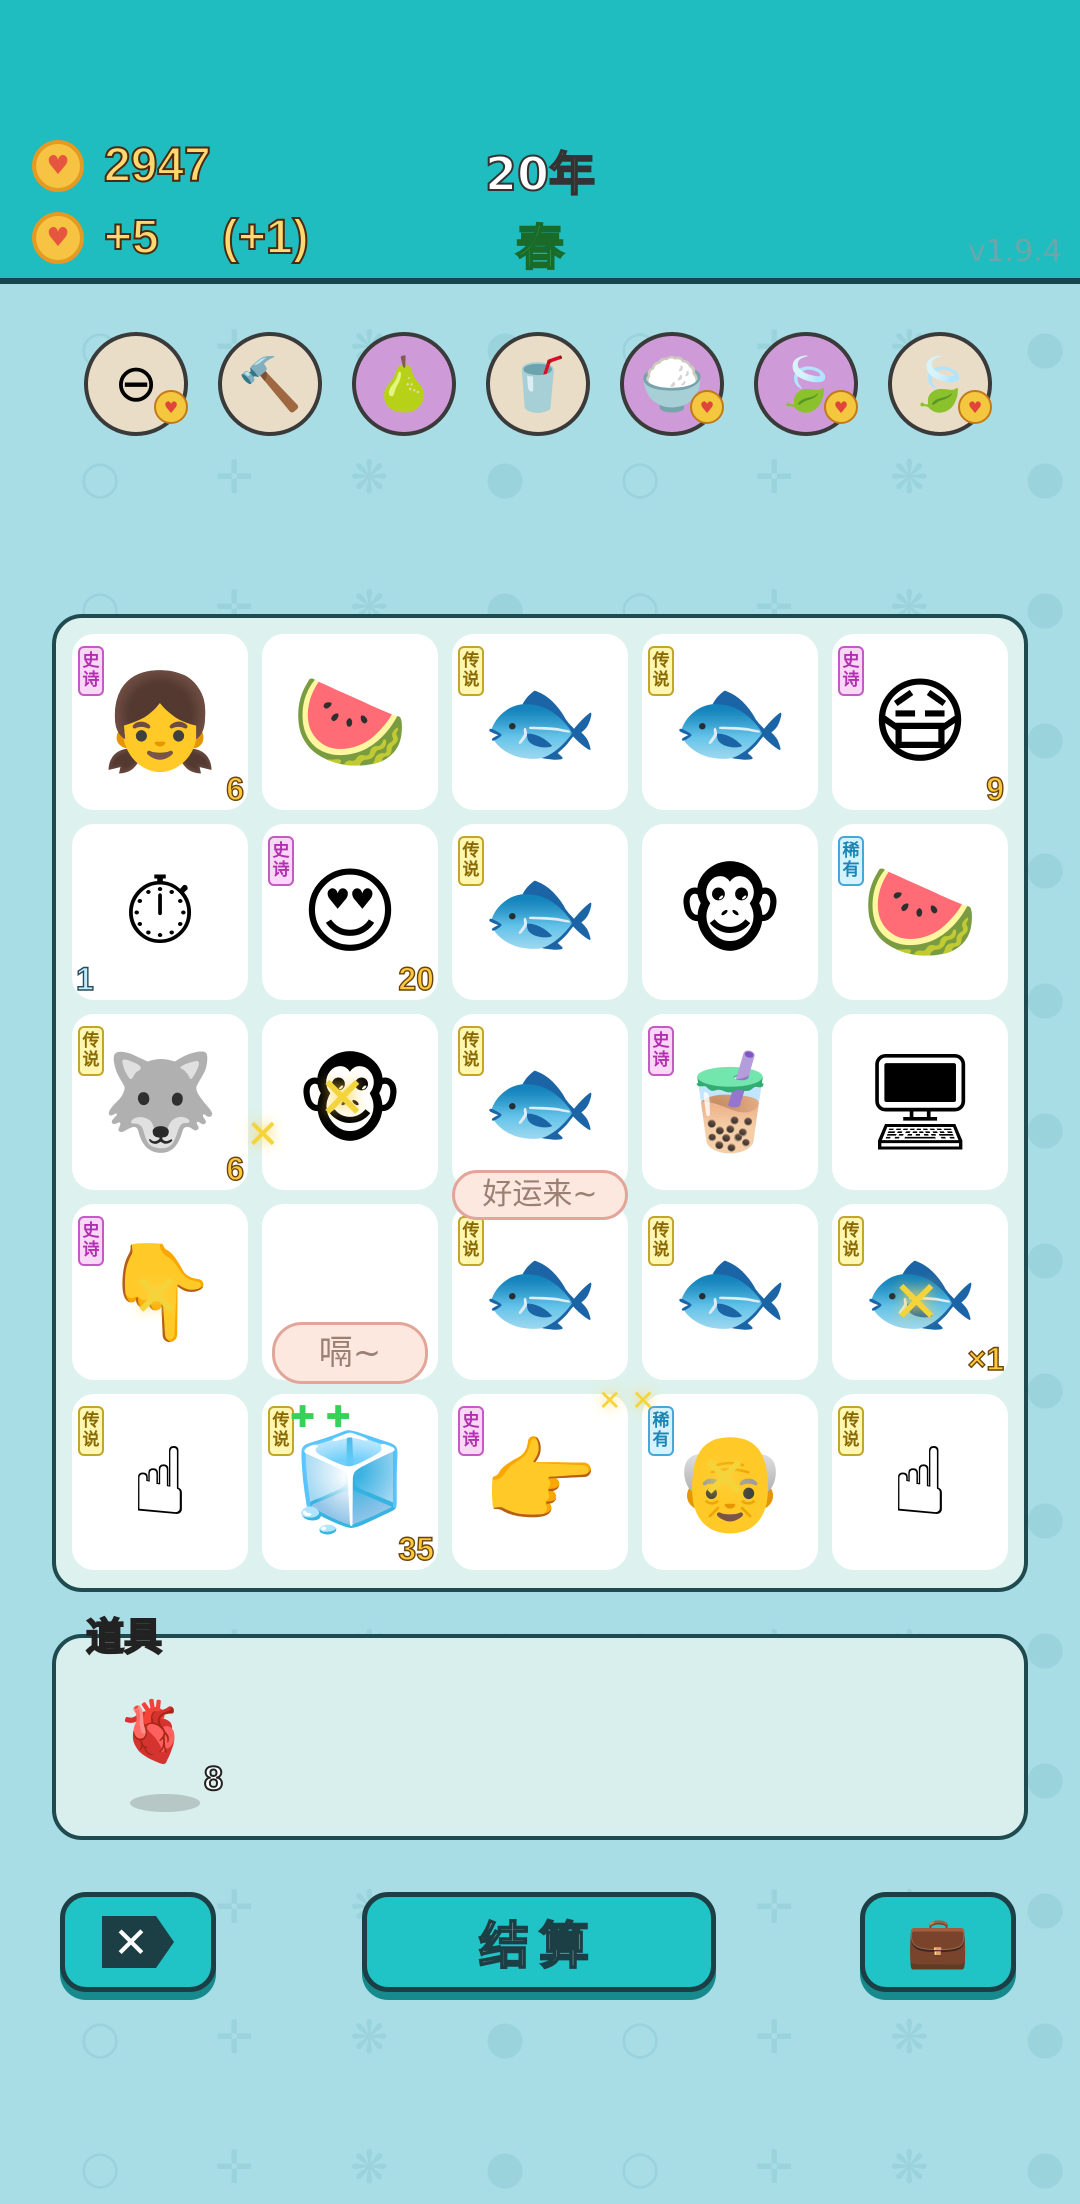  Describe the element at coordinates (416, 1548) in the screenshot. I see `symbol-counter: 35` at that location.